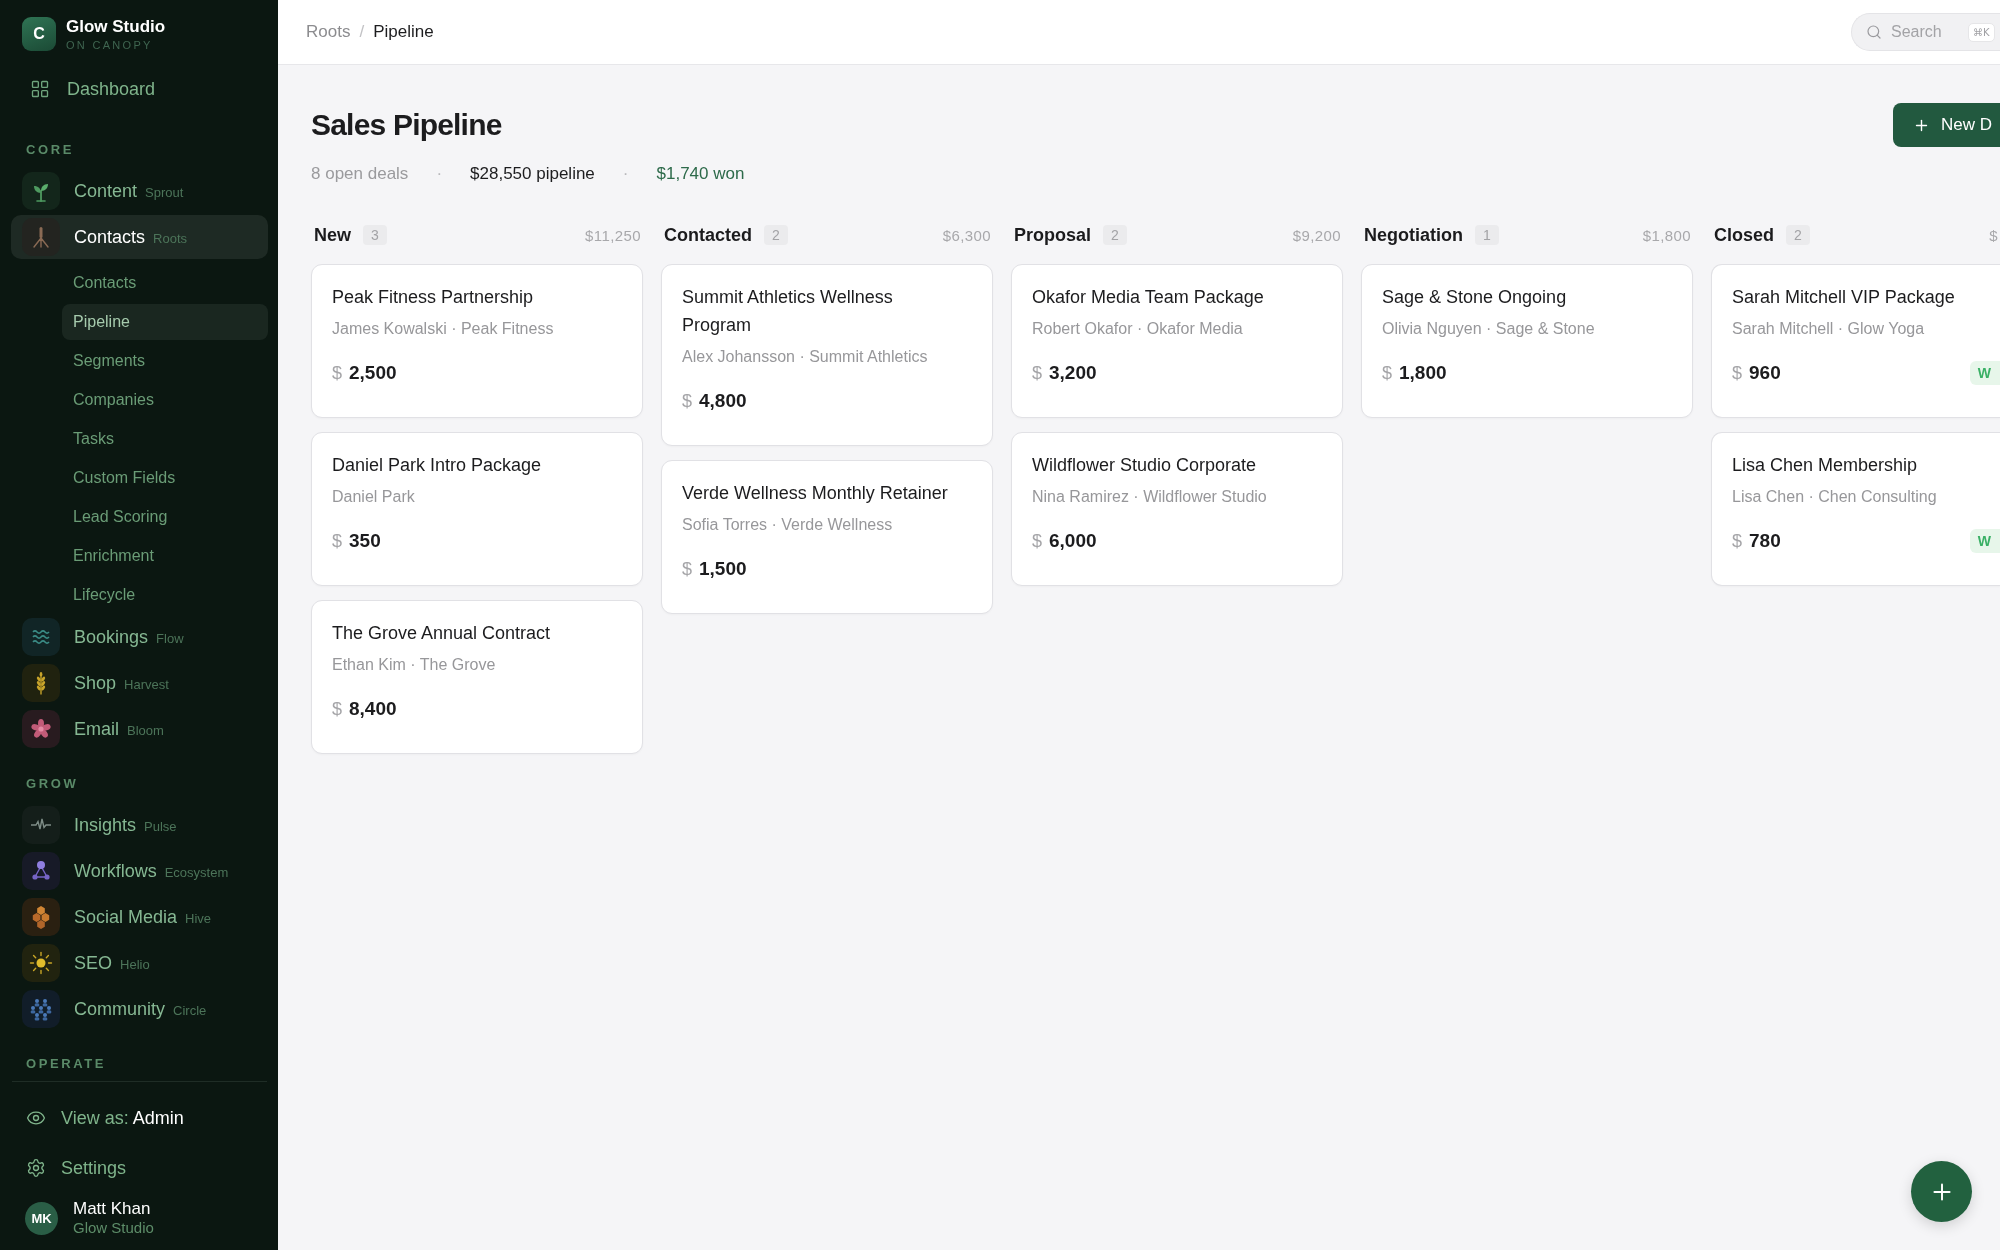  I want to click on subnav-item: Pipeline, so click(165, 322).